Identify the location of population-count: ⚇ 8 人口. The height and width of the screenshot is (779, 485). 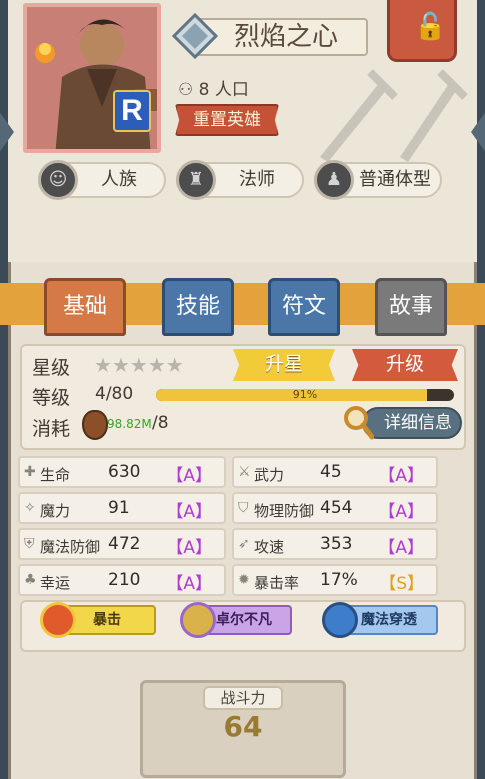
(213, 87).